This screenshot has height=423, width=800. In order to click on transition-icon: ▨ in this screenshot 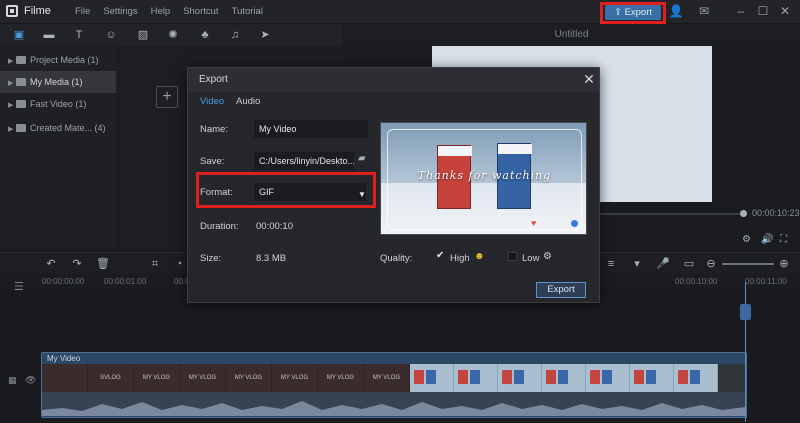, I will do `click(143, 35)`.